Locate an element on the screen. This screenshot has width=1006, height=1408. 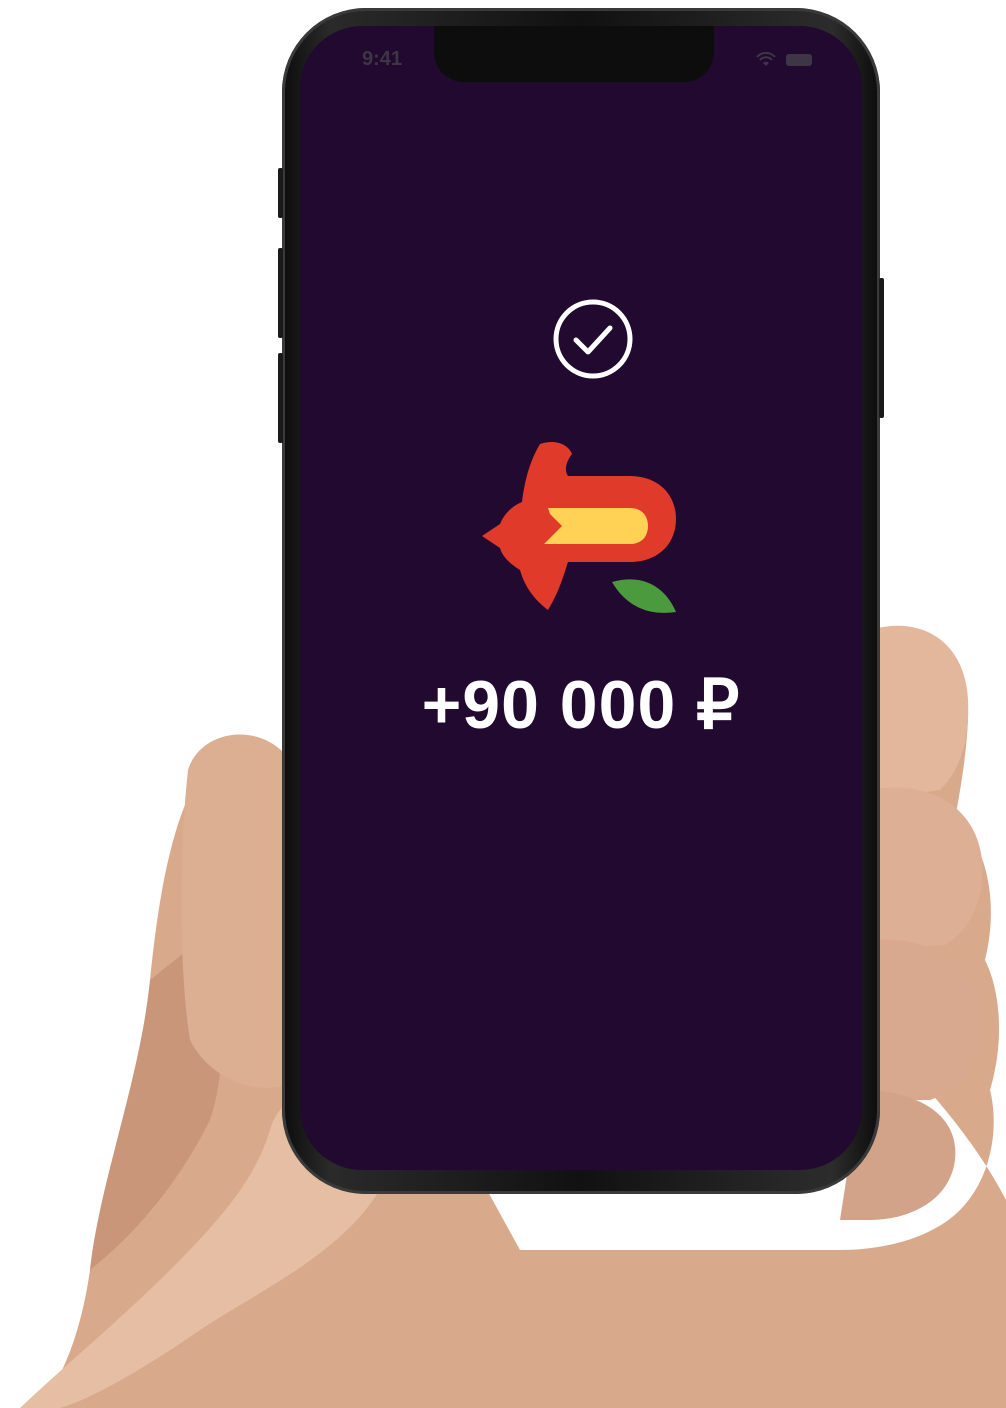
mute-switch is located at coordinates (280, 193).